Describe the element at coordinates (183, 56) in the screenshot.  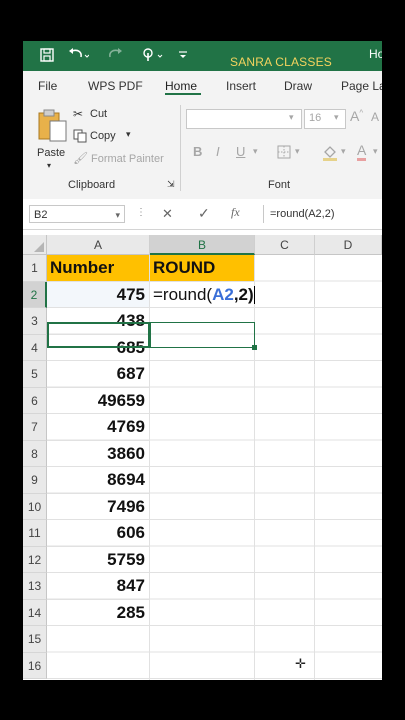
I see `customize-qat-icon` at that location.